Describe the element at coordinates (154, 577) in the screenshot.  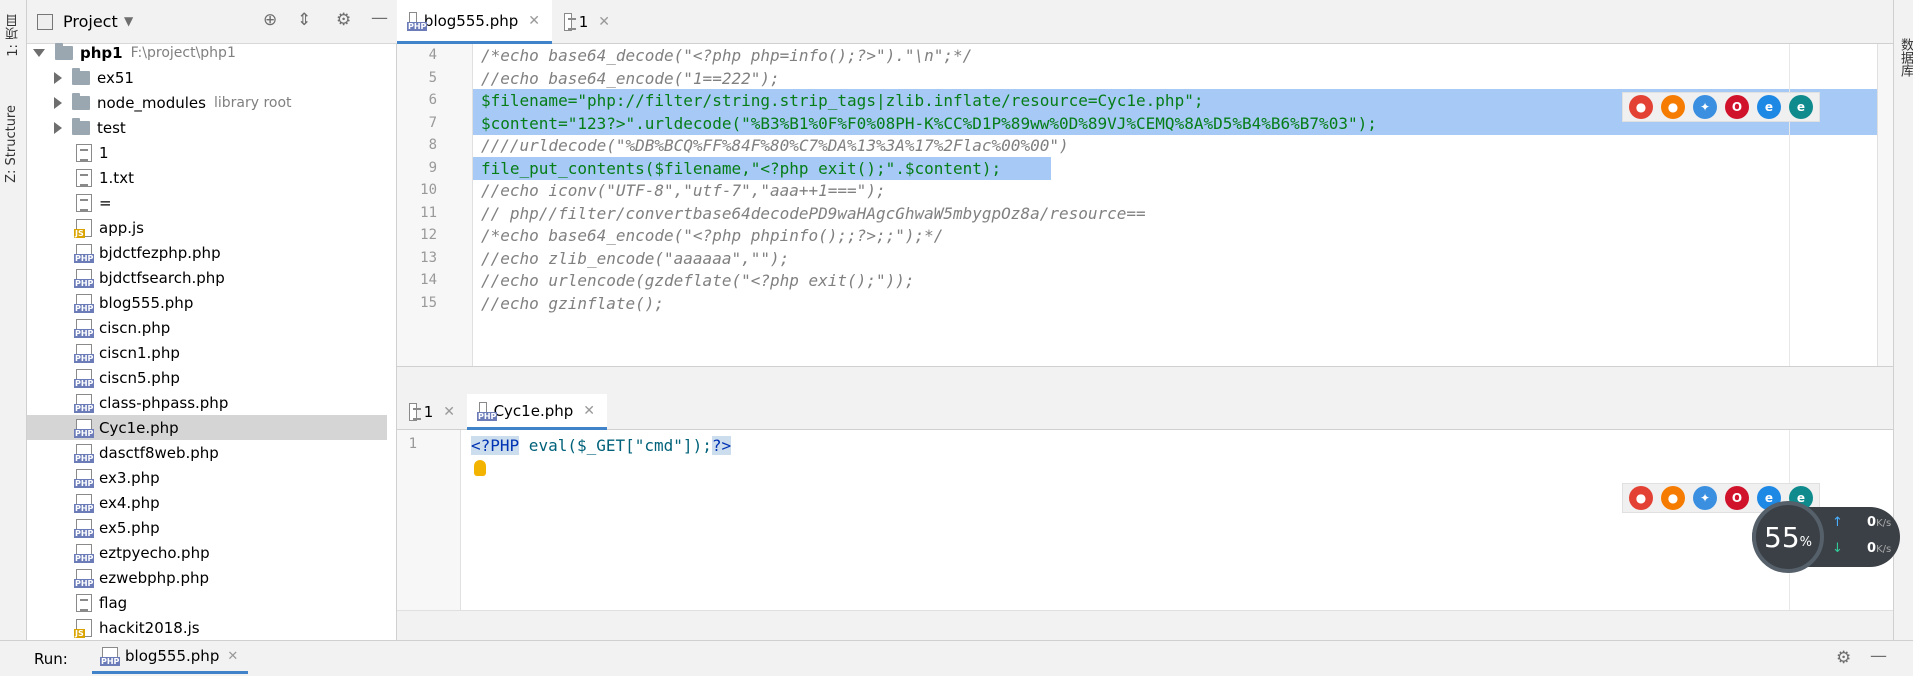
I see `tree-item-label: ezwebphp.php` at that location.